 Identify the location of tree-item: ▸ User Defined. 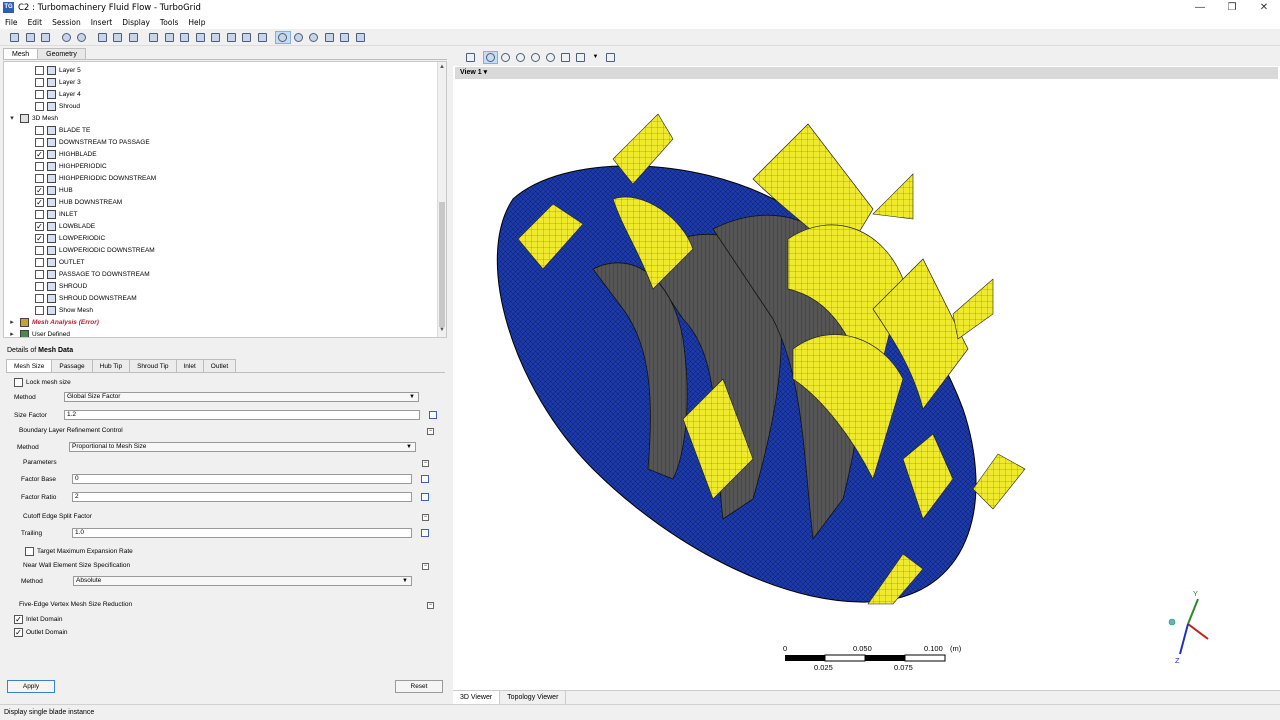
(39, 332).